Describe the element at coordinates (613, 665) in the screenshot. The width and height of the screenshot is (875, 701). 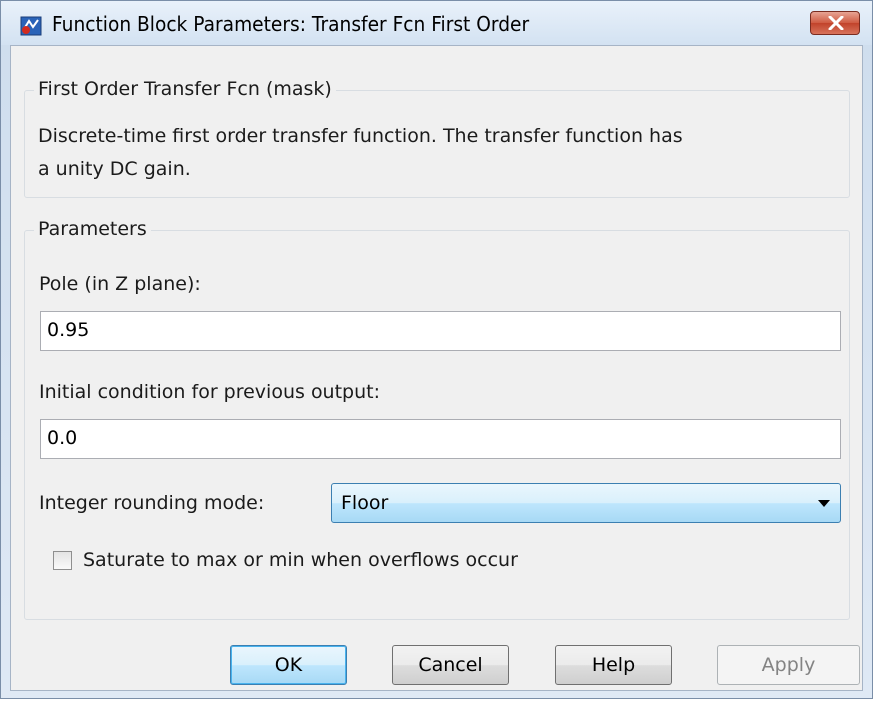
I see `help-button: Help` at that location.